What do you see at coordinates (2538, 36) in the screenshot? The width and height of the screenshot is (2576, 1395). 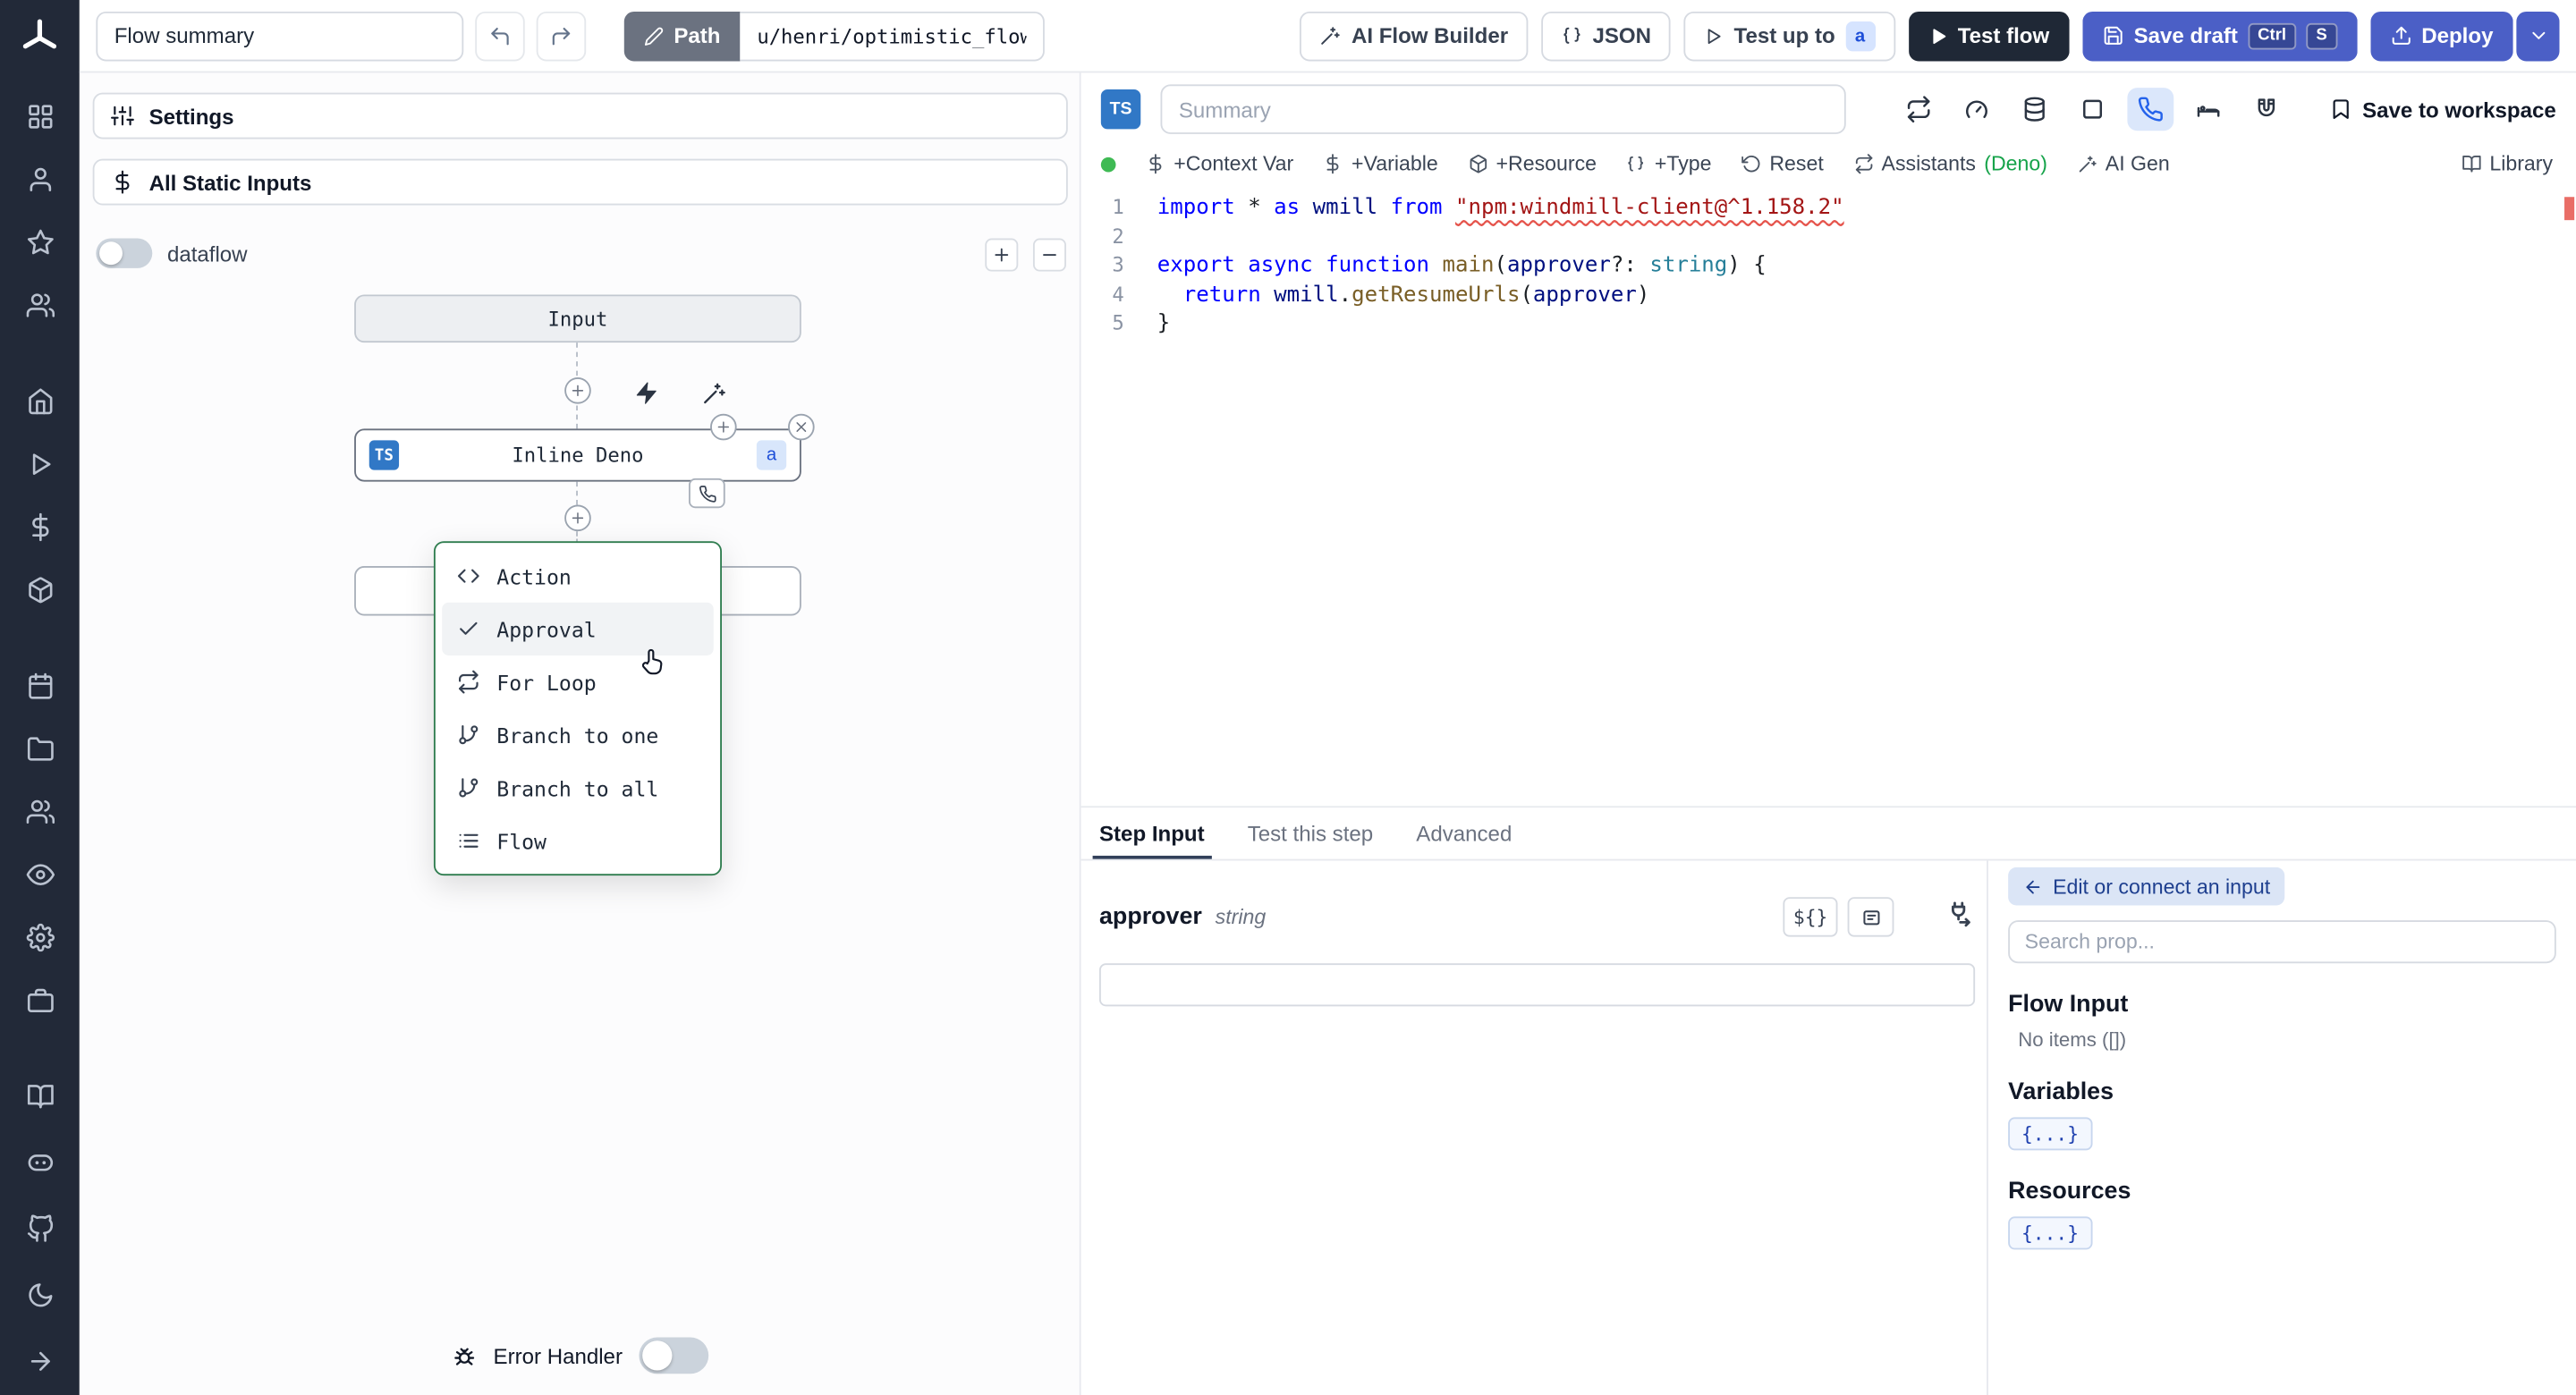 I see `deploy-menu-button` at bounding box center [2538, 36].